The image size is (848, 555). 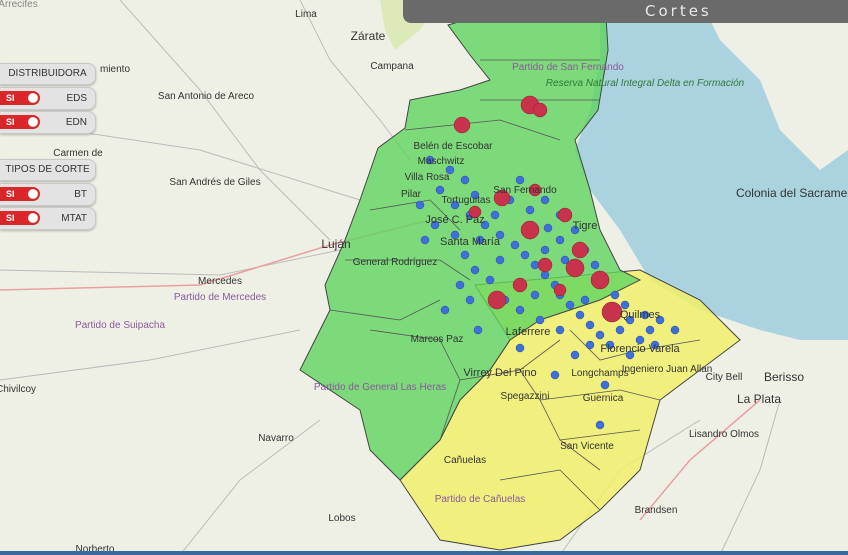 I want to click on place-label: San Fernando, so click(x=525, y=190).